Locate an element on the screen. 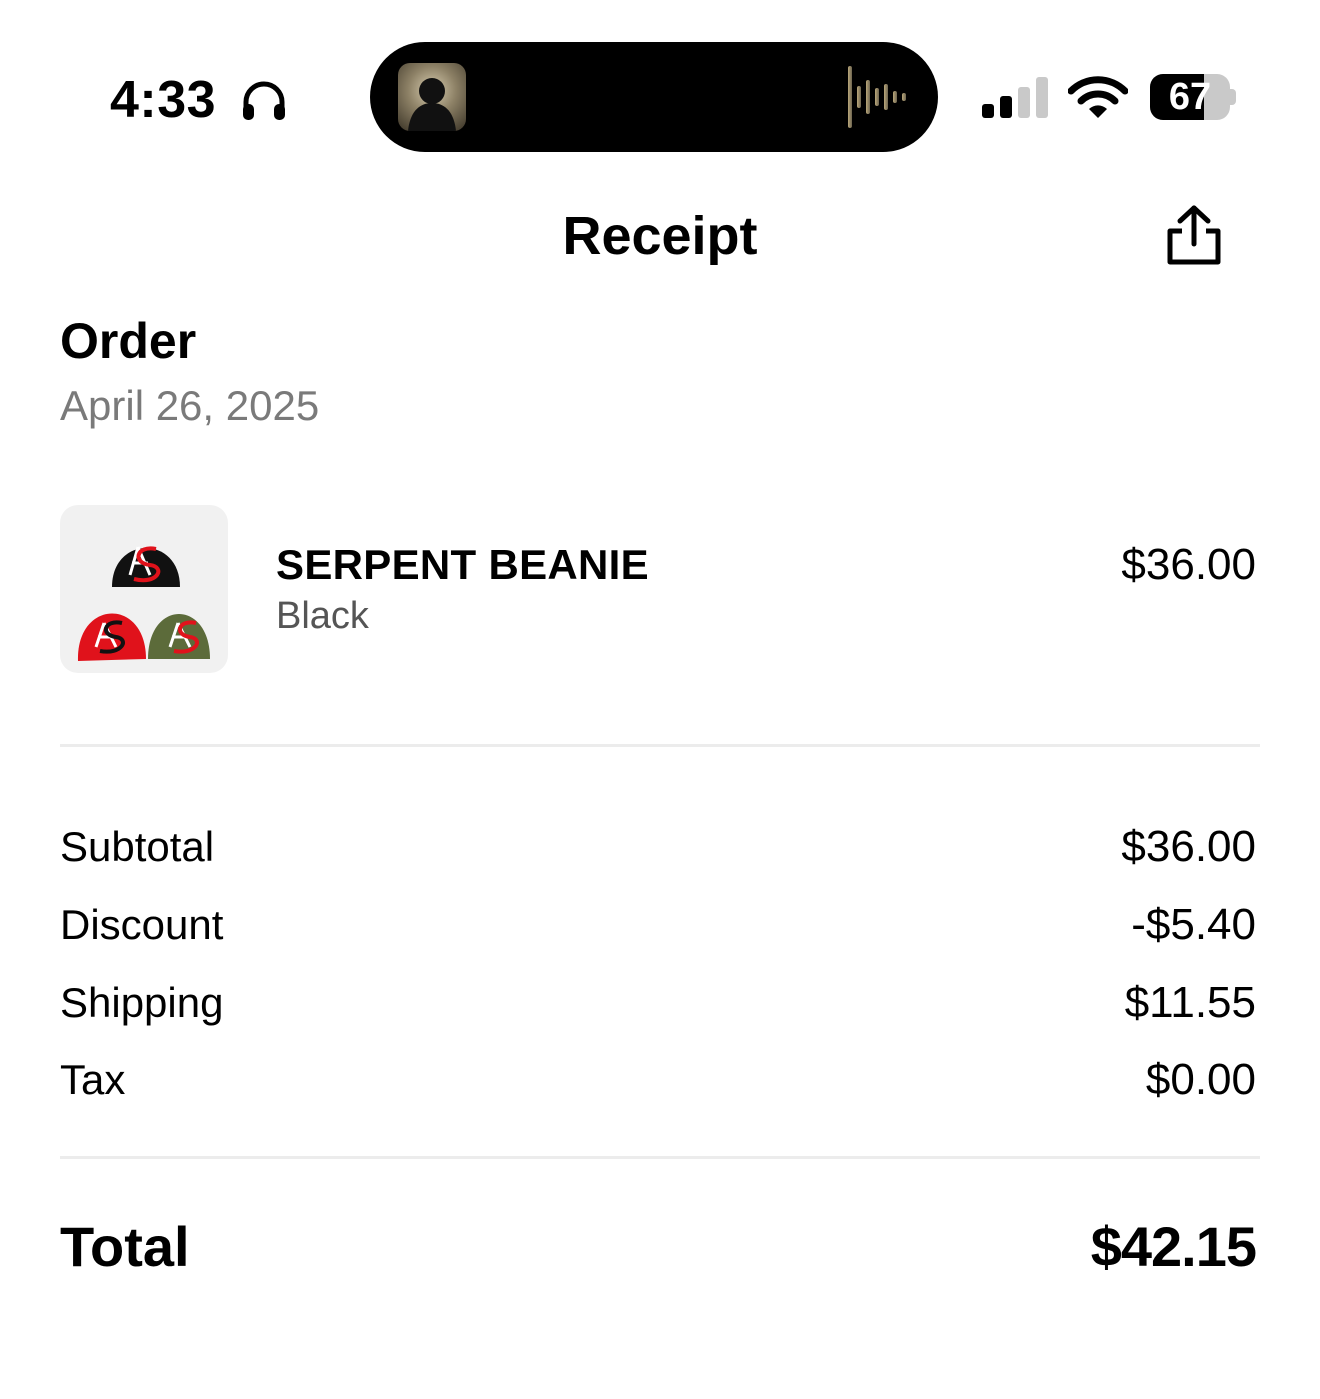 The image size is (1320, 1399). now-playing-artwork is located at coordinates (432, 97).